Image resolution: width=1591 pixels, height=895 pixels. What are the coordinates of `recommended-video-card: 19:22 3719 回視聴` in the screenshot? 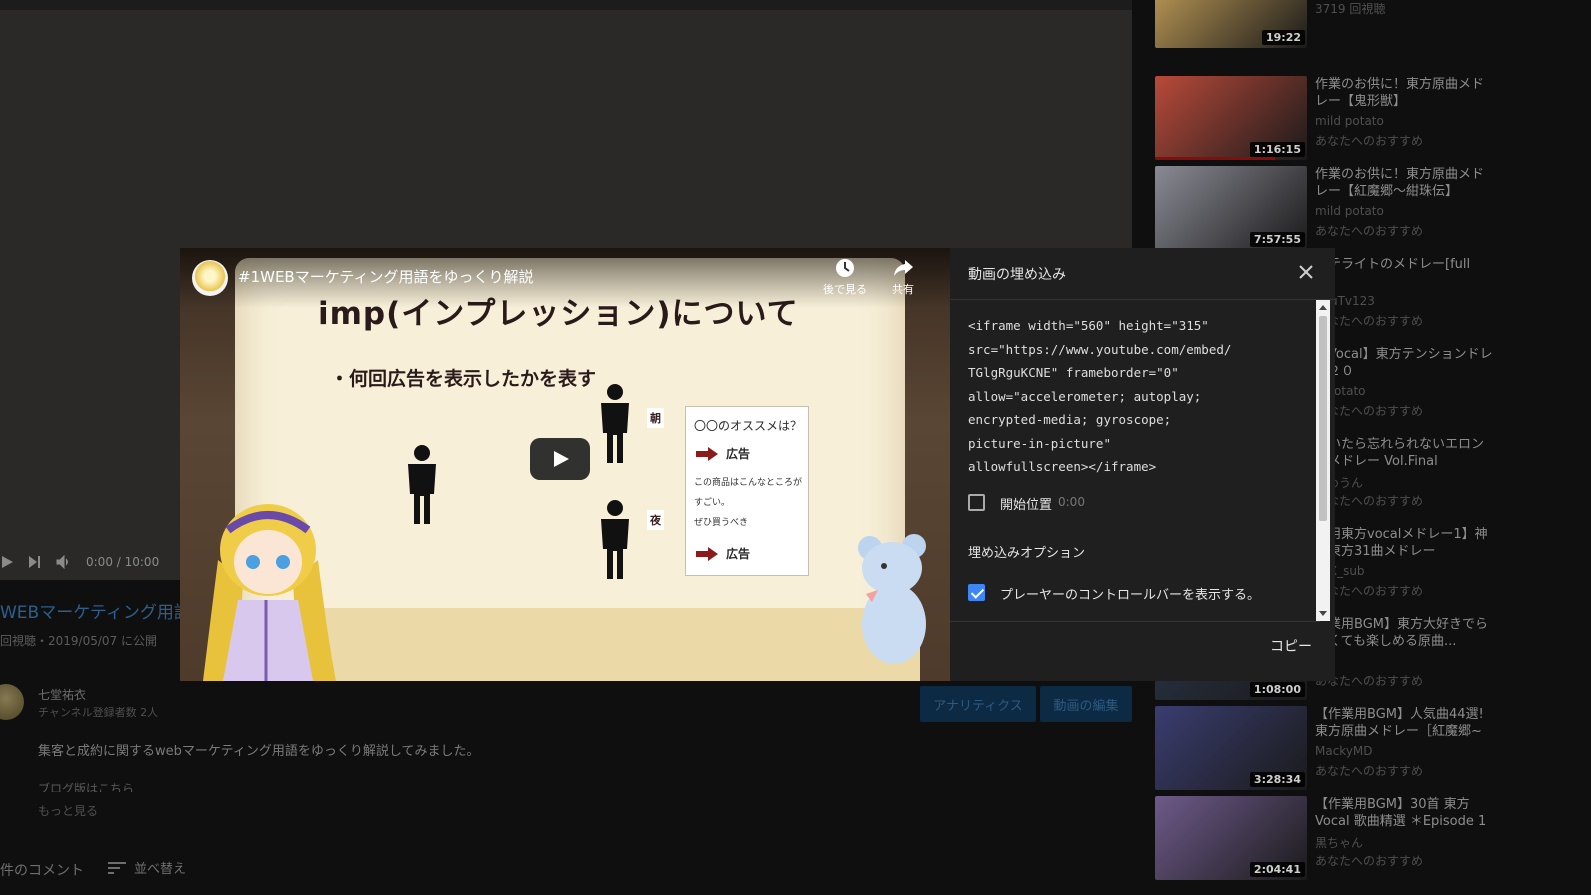 It's located at (1325, 24).